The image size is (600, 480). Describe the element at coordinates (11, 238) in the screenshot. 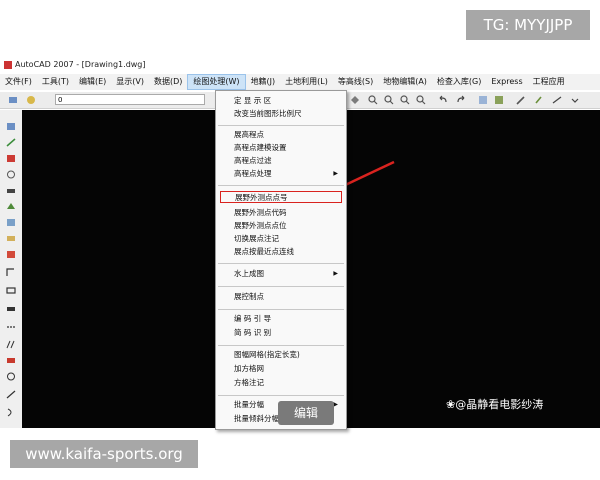

I see `water-tool-icon` at that location.